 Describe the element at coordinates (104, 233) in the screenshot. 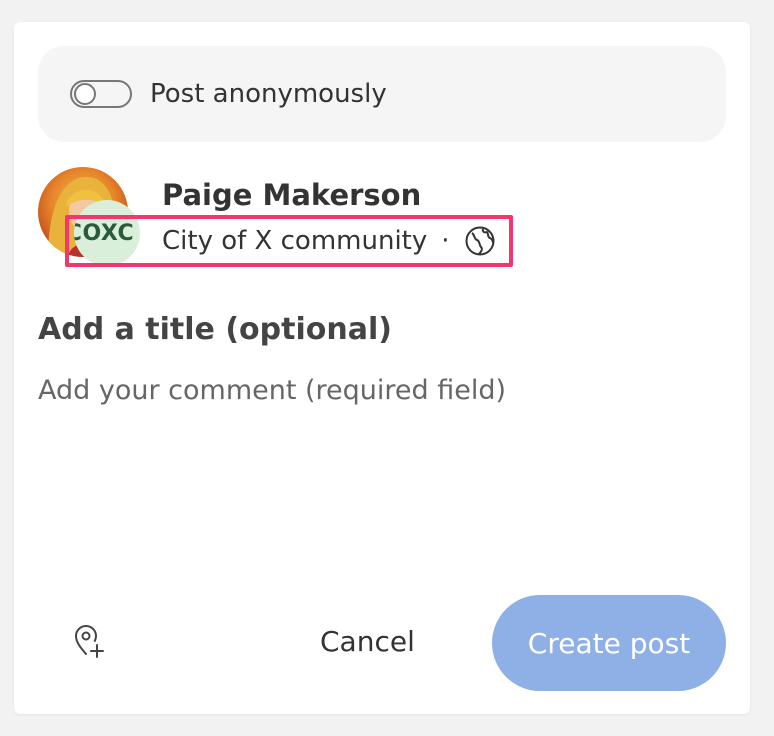

I see `community-badge-text: COXC` at that location.